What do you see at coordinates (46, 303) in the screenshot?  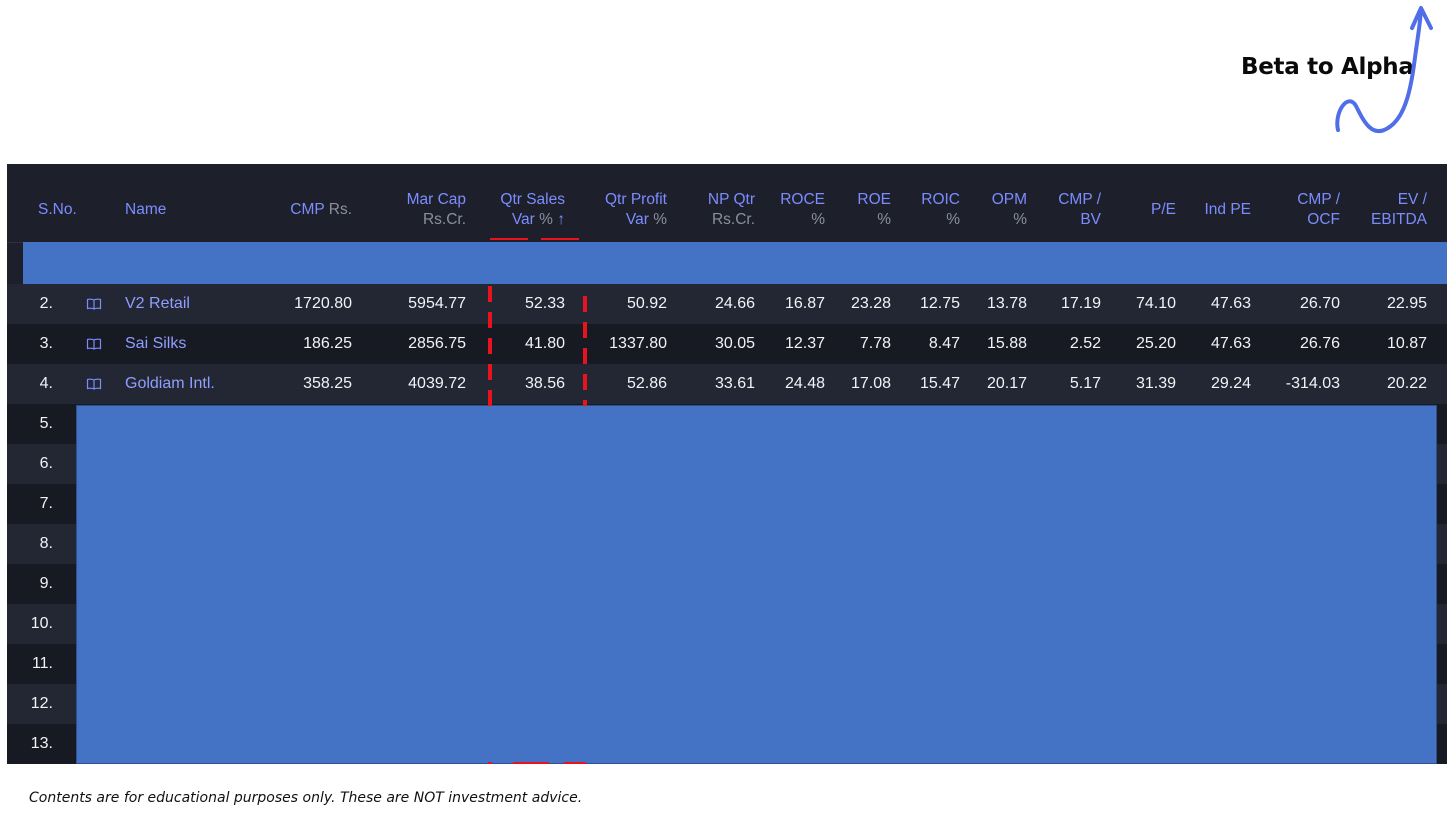 I see `row-sno: 2.` at bounding box center [46, 303].